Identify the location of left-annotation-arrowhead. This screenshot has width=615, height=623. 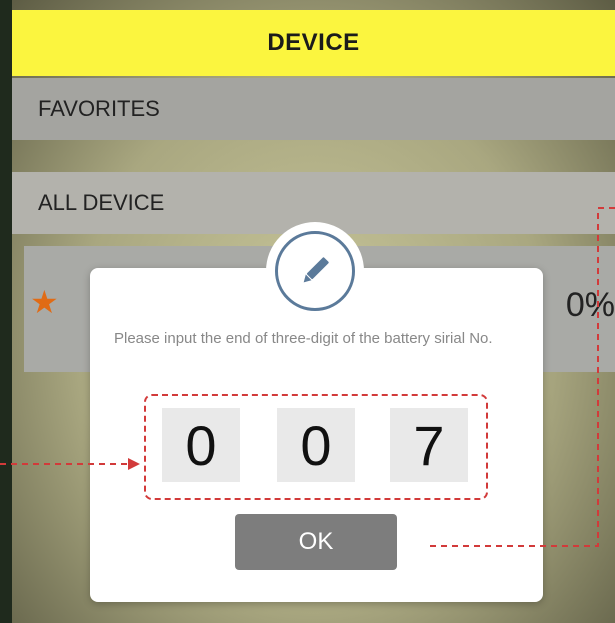
(134, 464).